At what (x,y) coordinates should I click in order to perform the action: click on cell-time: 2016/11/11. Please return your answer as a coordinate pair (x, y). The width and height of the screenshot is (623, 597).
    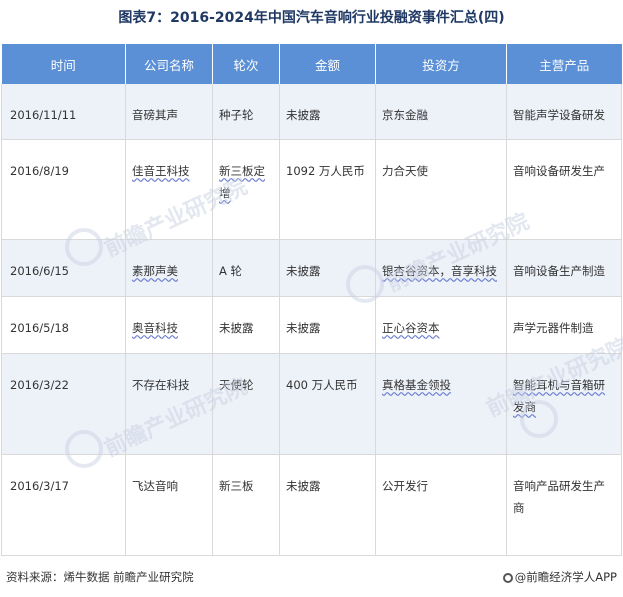
    Looking at the image, I should click on (63, 112).